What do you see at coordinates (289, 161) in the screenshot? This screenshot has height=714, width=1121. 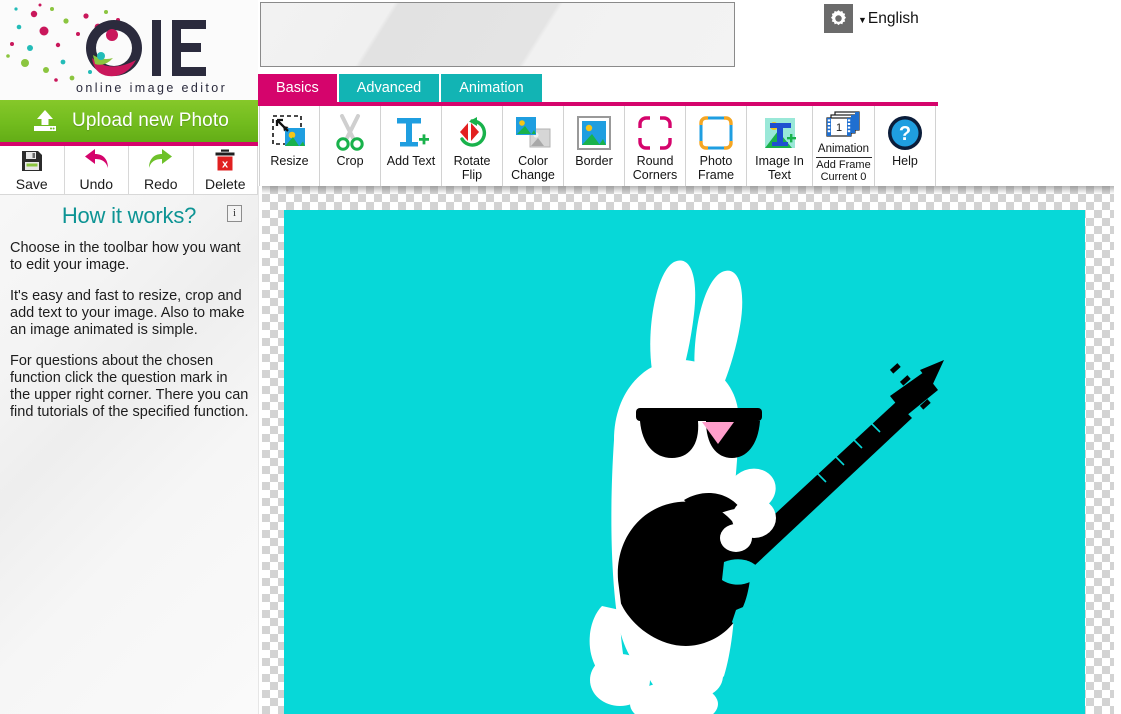 I see `tool-resize-label: Resize` at bounding box center [289, 161].